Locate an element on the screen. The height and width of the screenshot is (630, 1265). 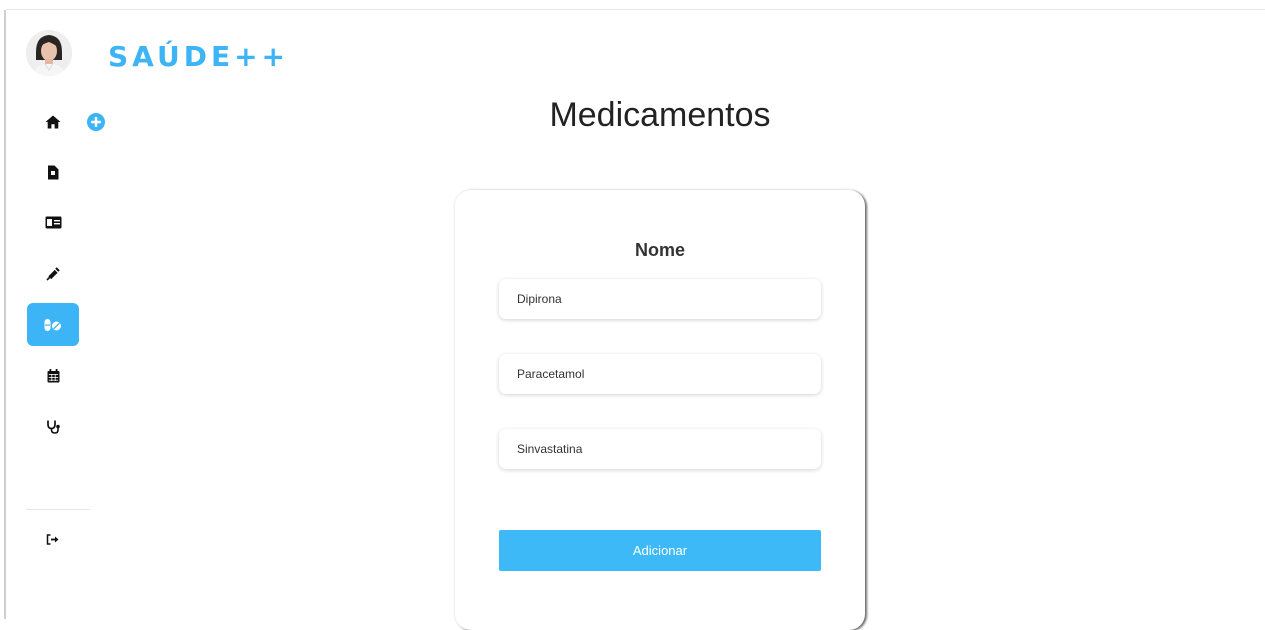
file-icon is located at coordinates (53, 172).